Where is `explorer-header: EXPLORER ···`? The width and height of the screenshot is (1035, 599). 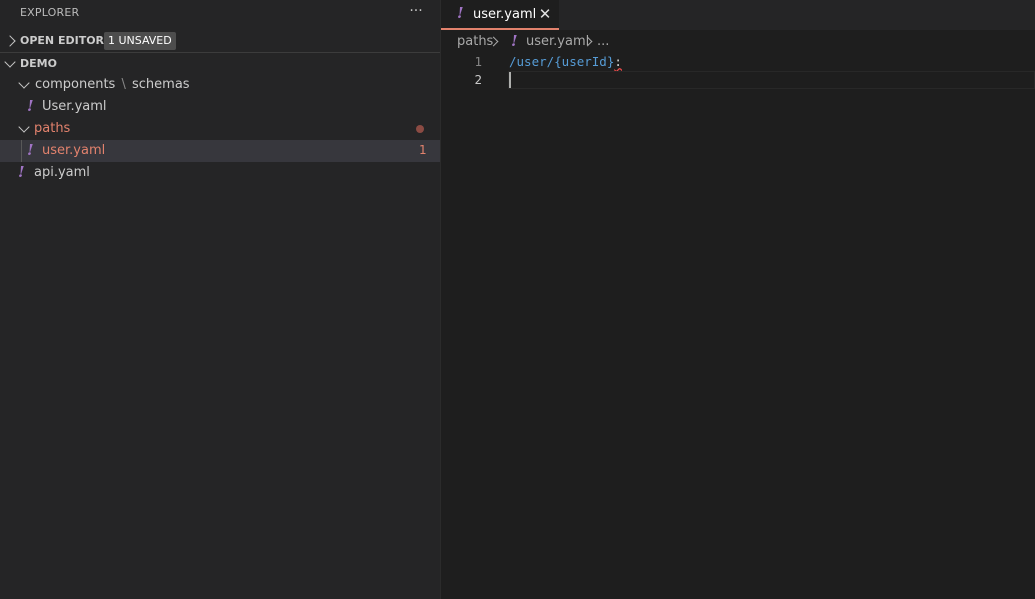 explorer-header: EXPLORER ··· is located at coordinates (220, 13).